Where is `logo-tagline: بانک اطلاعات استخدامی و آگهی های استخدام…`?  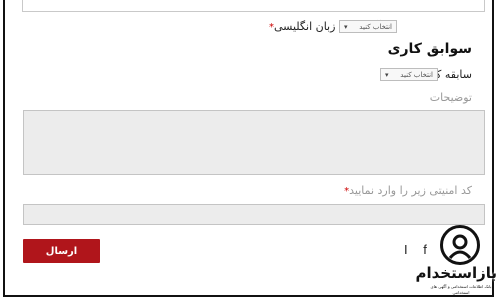 logo-tagline: بانک اطلاعات استخدامی و آگهی های استخدام… is located at coordinates (461, 289).